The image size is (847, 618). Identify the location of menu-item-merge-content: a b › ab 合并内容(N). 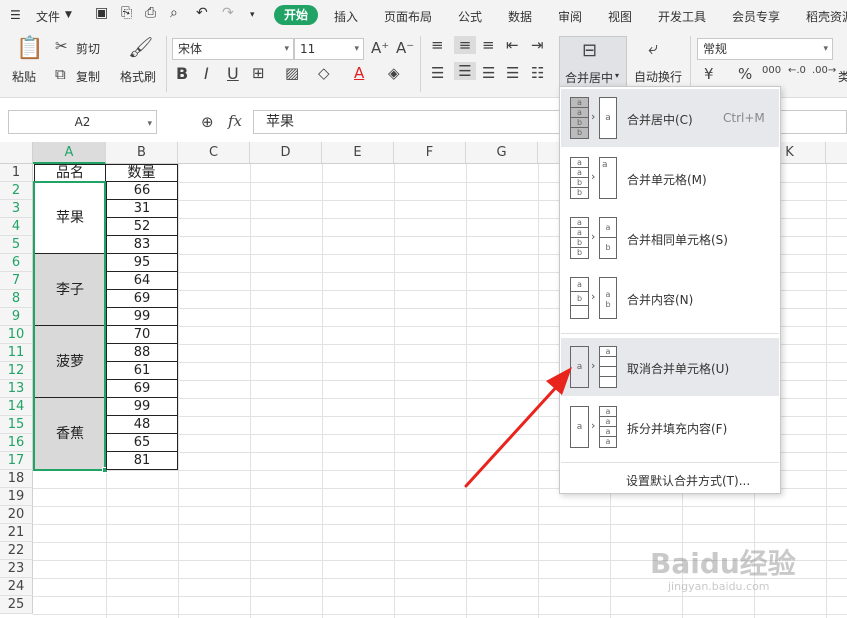
(670, 298).